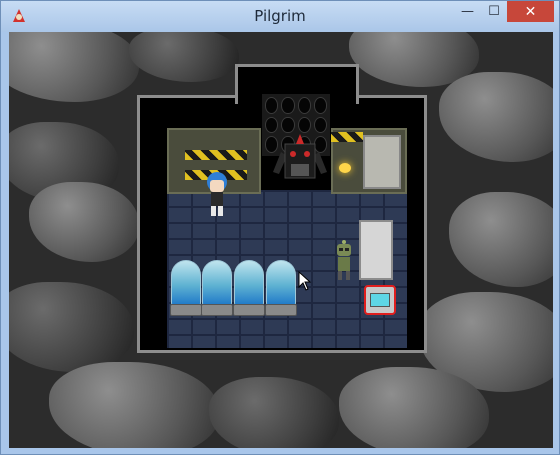 This screenshot has height=455, width=560. I want to click on terminal-screen, so click(380, 300).